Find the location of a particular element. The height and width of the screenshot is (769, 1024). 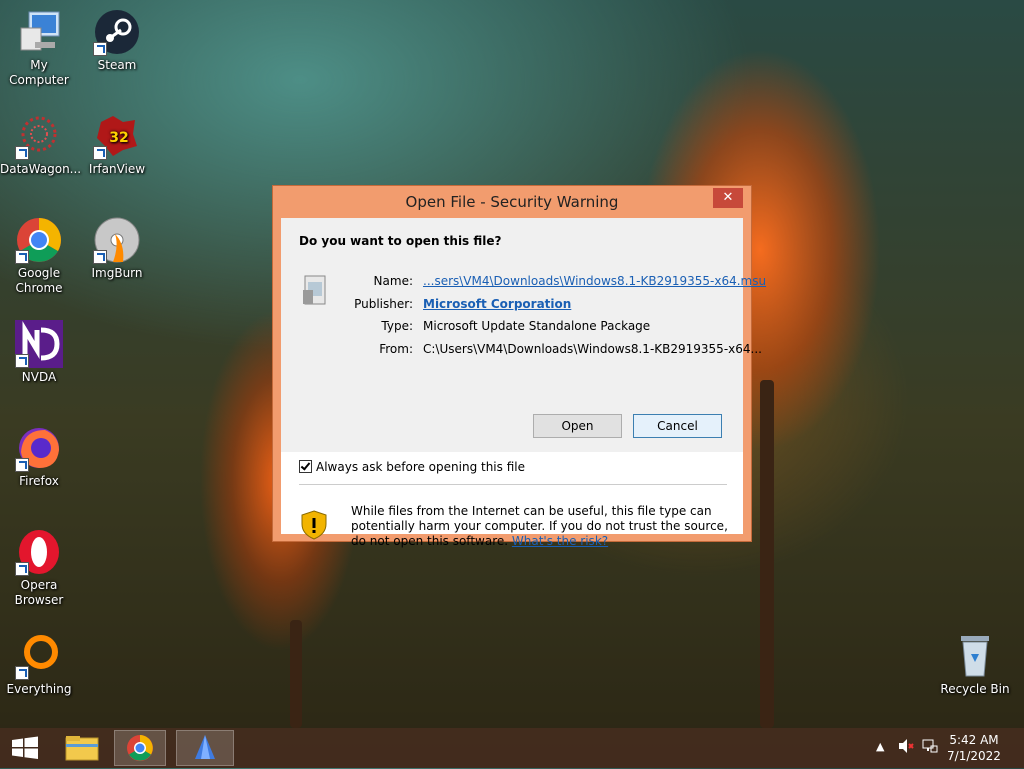

recycle-bin-icon is located at coordinates (975, 656).